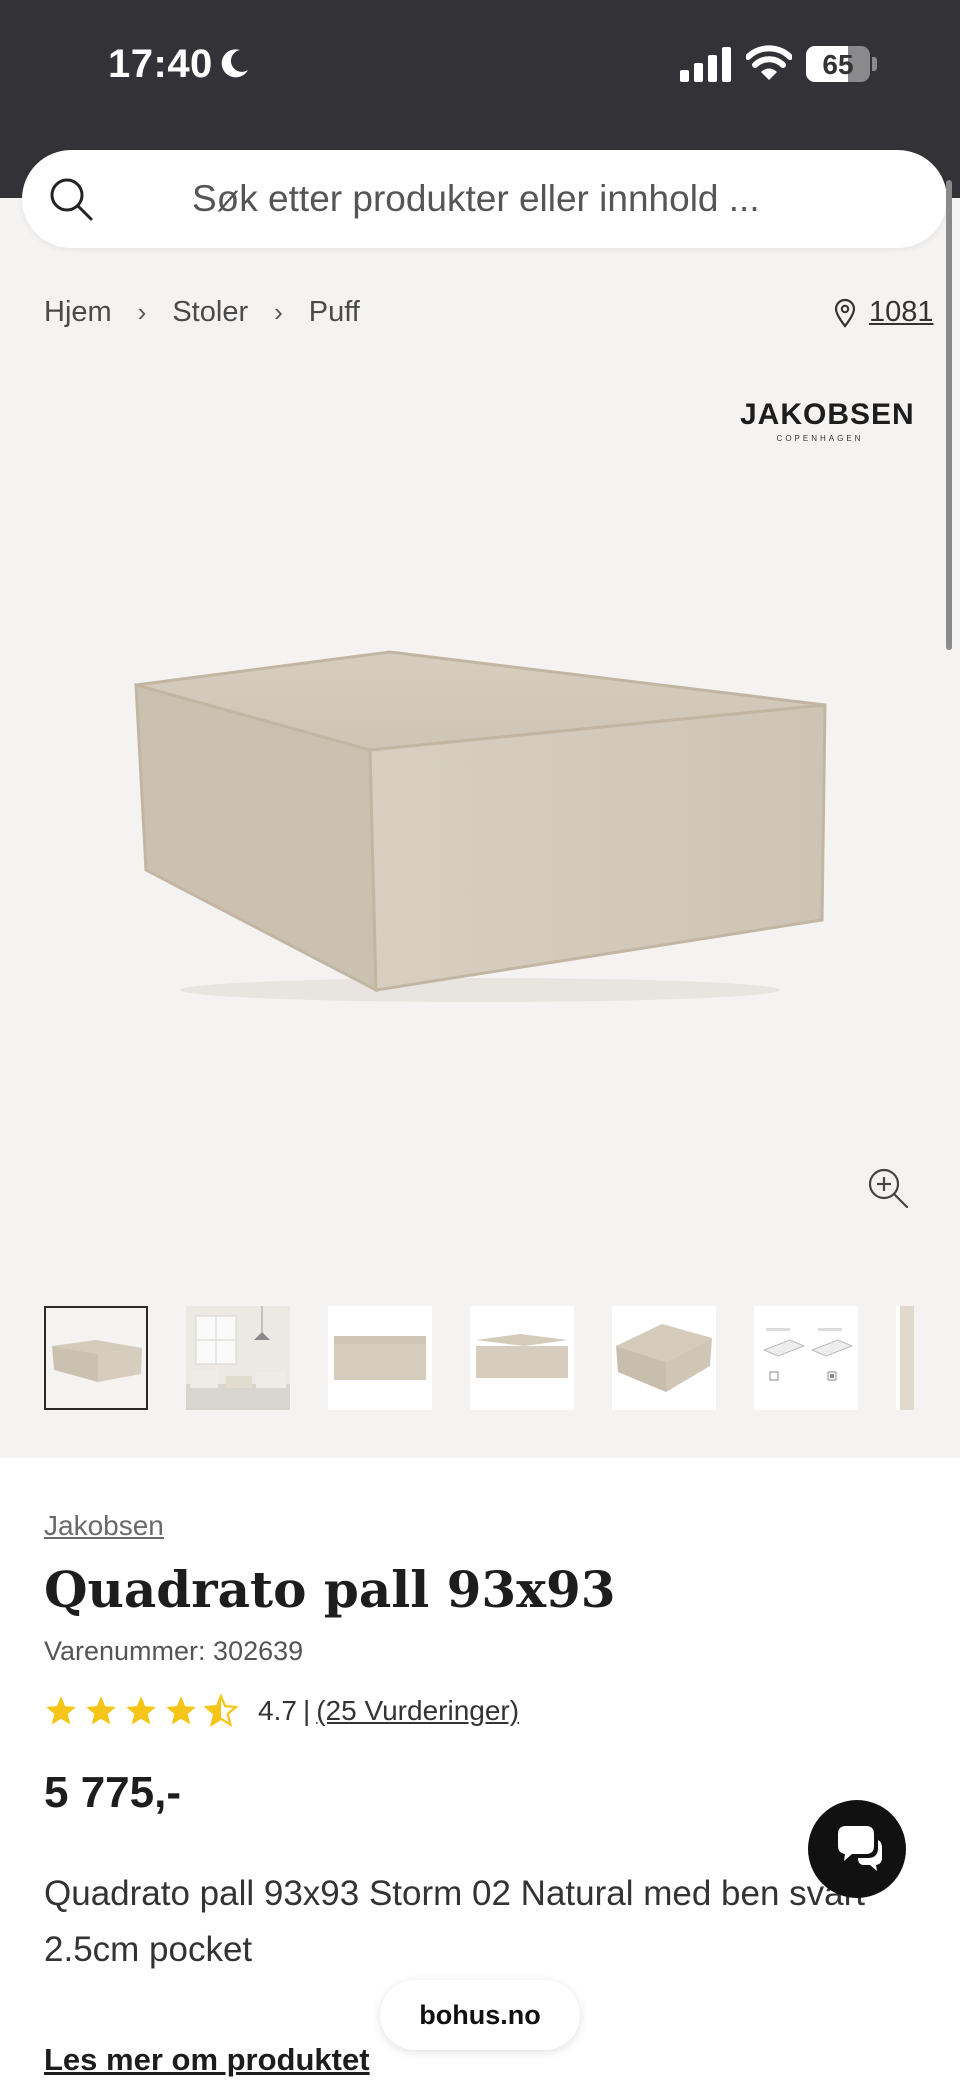 The height and width of the screenshot is (2081, 960). Describe the element at coordinates (221, 1711) in the screenshot. I see `star-half-icon` at that location.